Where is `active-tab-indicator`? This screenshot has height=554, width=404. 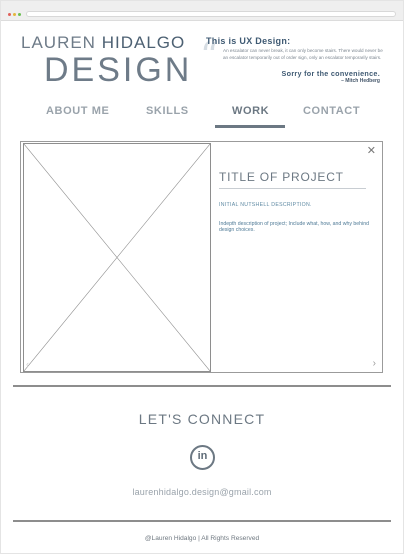 active-tab-indicator is located at coordinates (250, 126).